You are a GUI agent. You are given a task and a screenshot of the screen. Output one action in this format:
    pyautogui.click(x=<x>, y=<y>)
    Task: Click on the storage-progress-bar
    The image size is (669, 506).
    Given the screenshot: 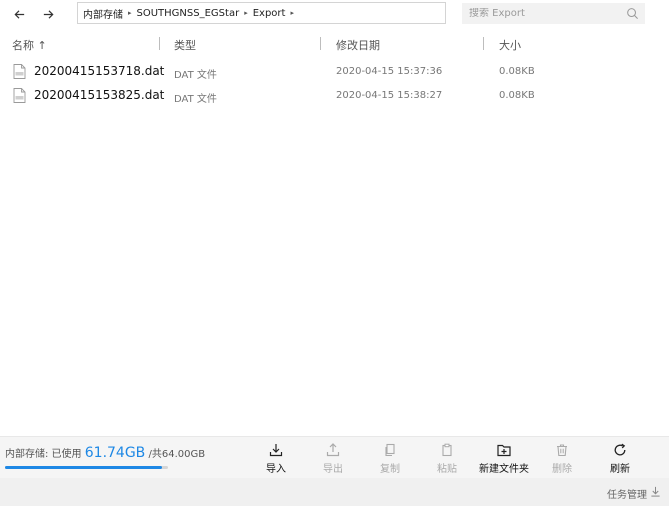 What is the action you would take?
    pyautogui.click(x=86, y=467)
    